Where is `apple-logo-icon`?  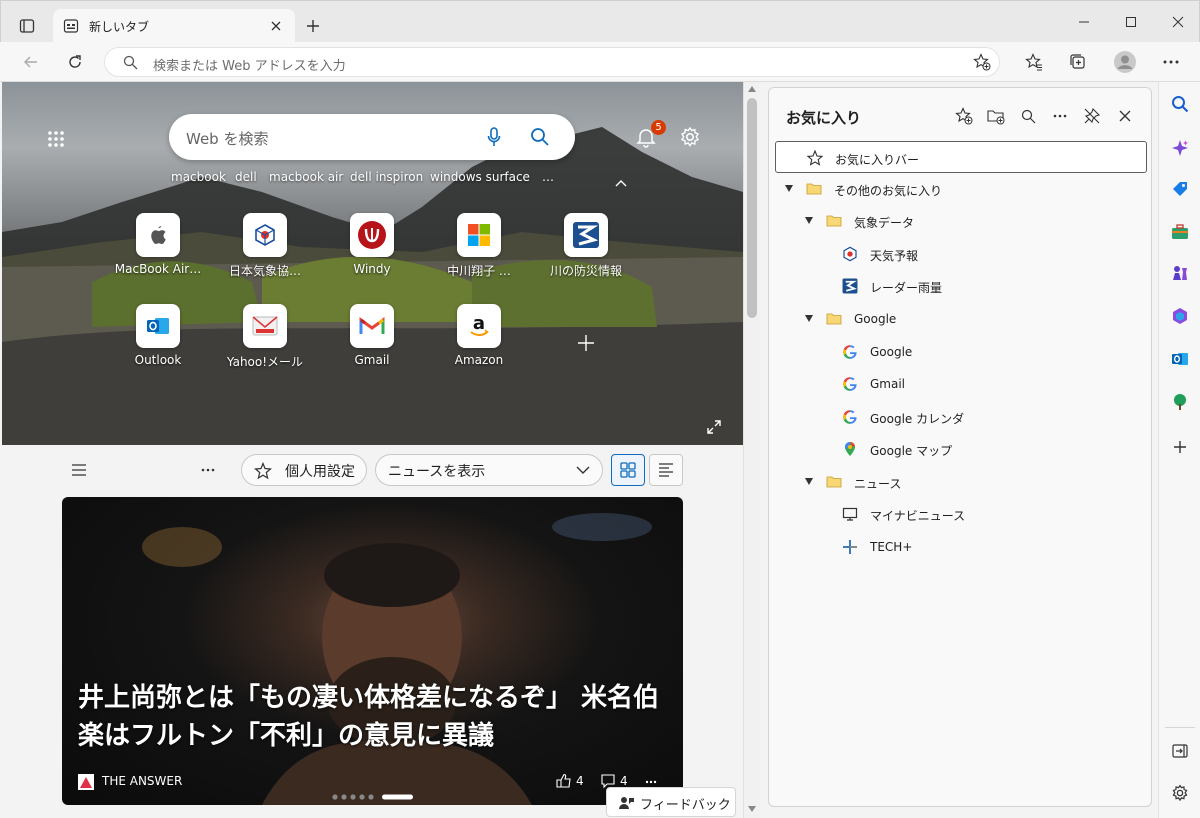 apple-logo-icon is located at coordinates (158, 235).